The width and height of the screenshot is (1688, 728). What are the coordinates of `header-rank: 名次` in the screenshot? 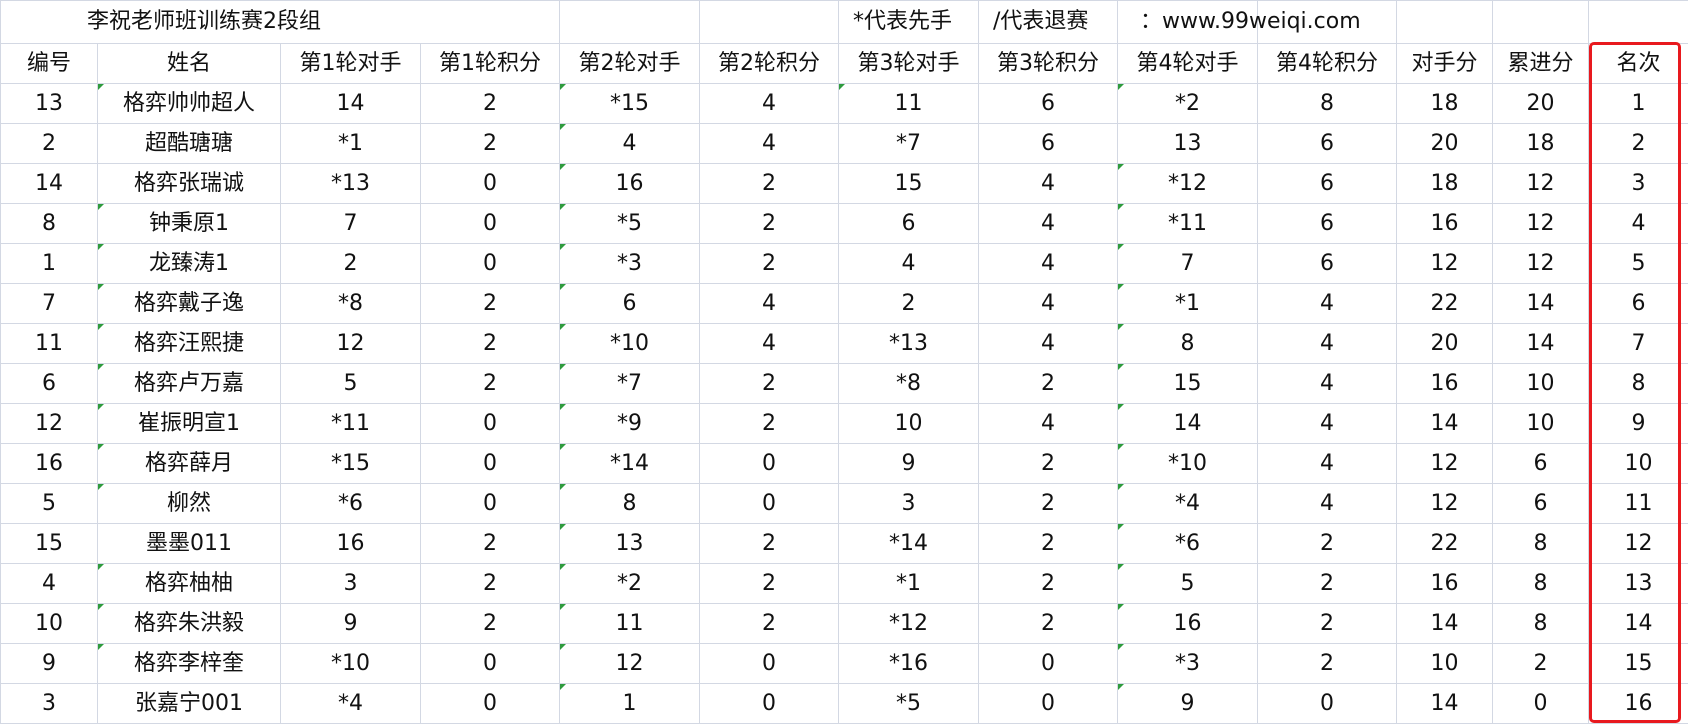 It's located at (1638, 63).